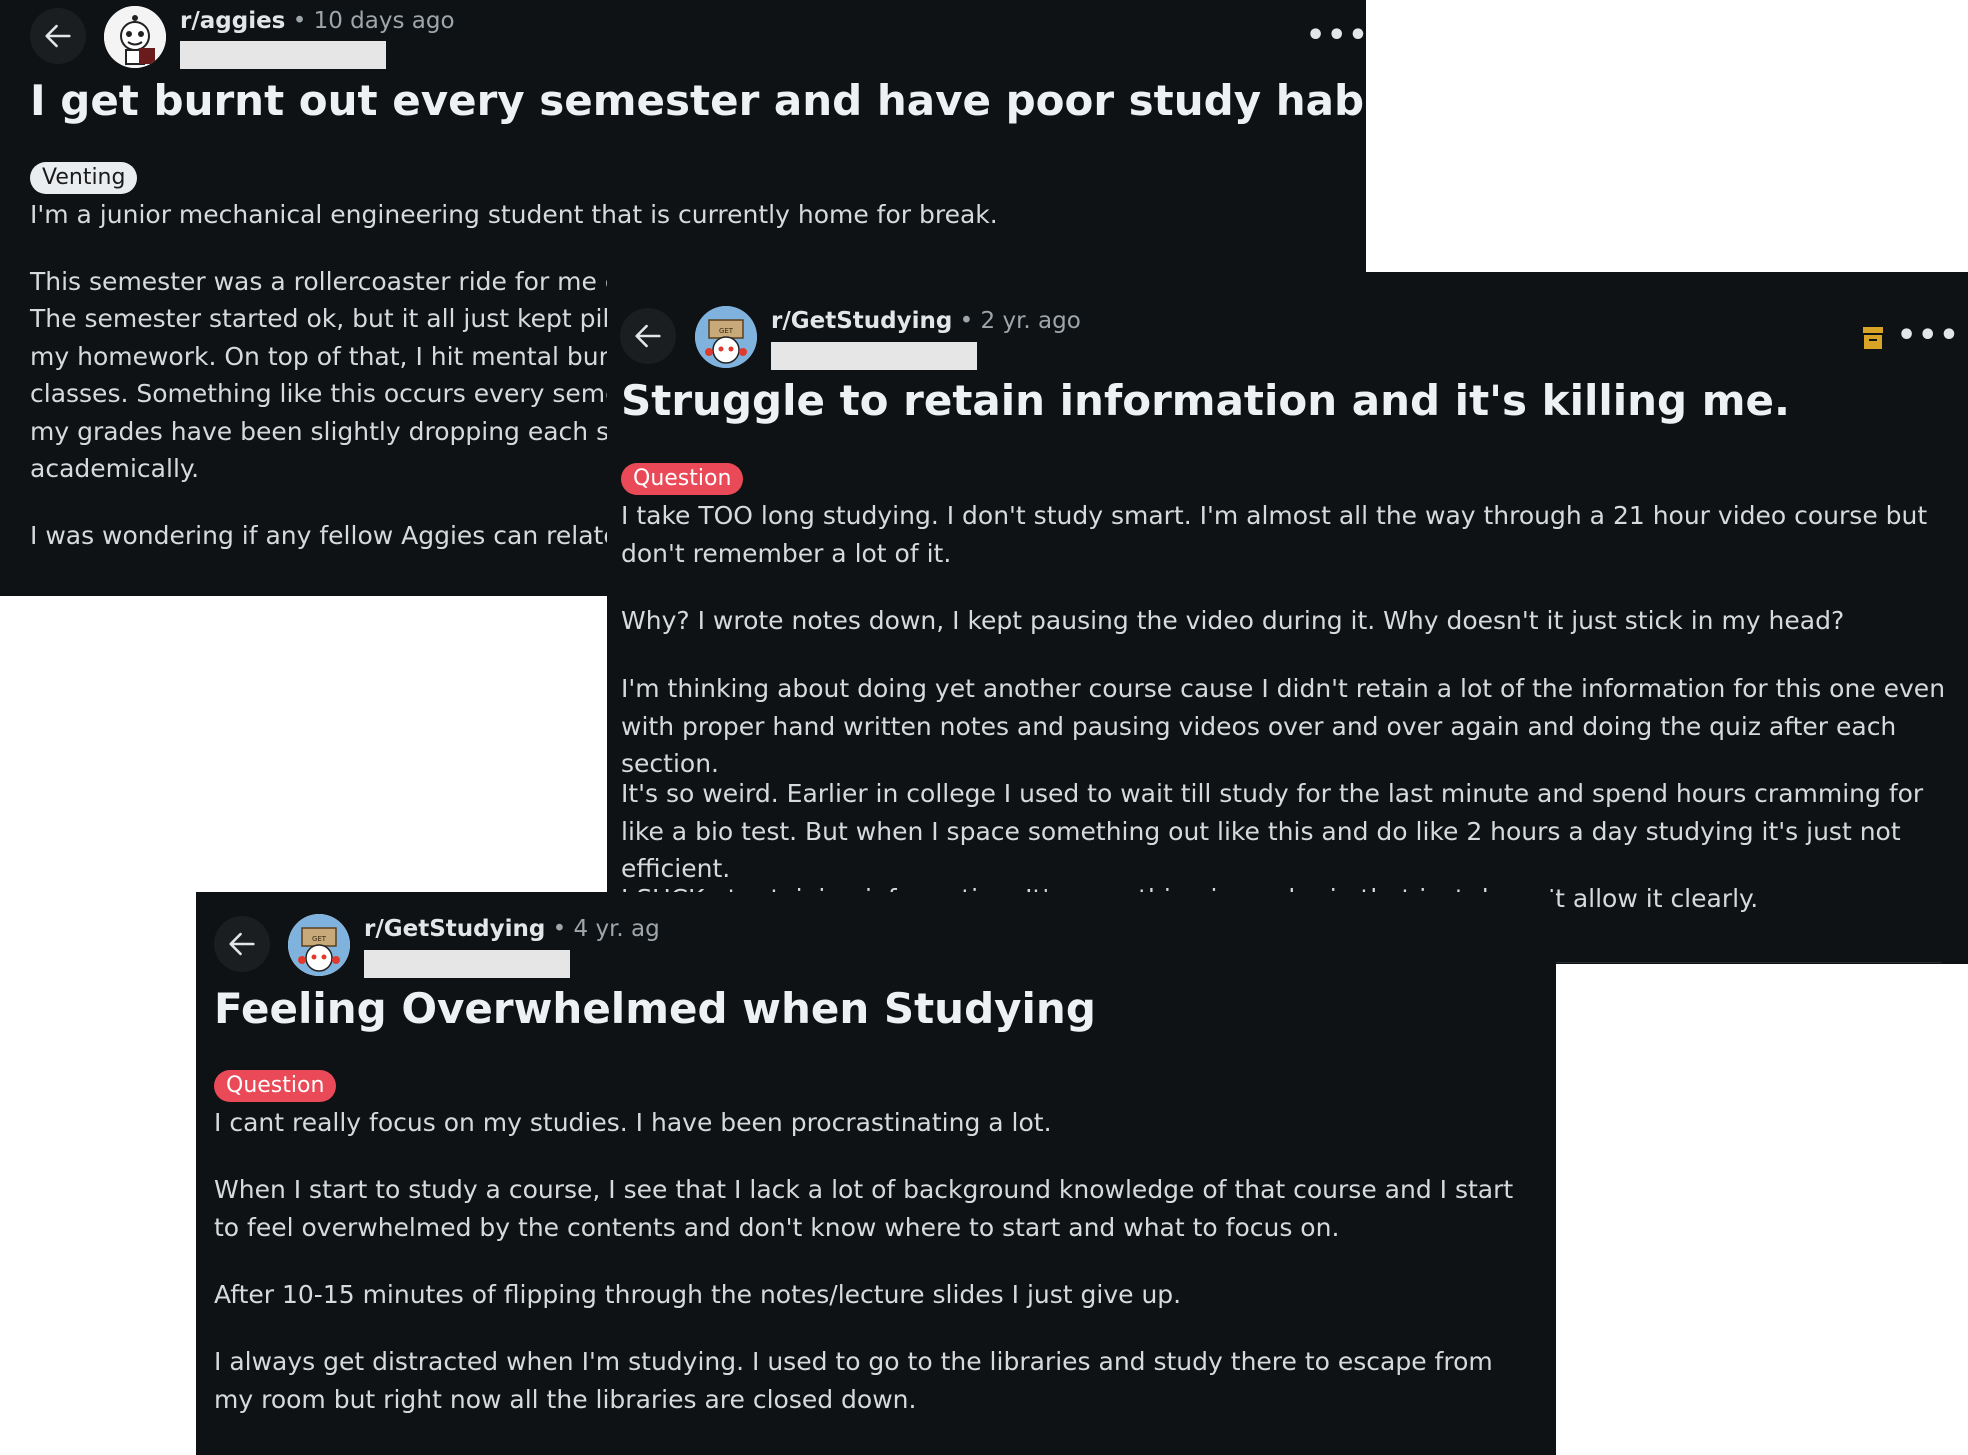 Image resolution: width=1968 pixels, height=1455 pixels. Describe the element at coordinates (84, 178) in the screenshot. I see `post-flair: Venting` at that location.